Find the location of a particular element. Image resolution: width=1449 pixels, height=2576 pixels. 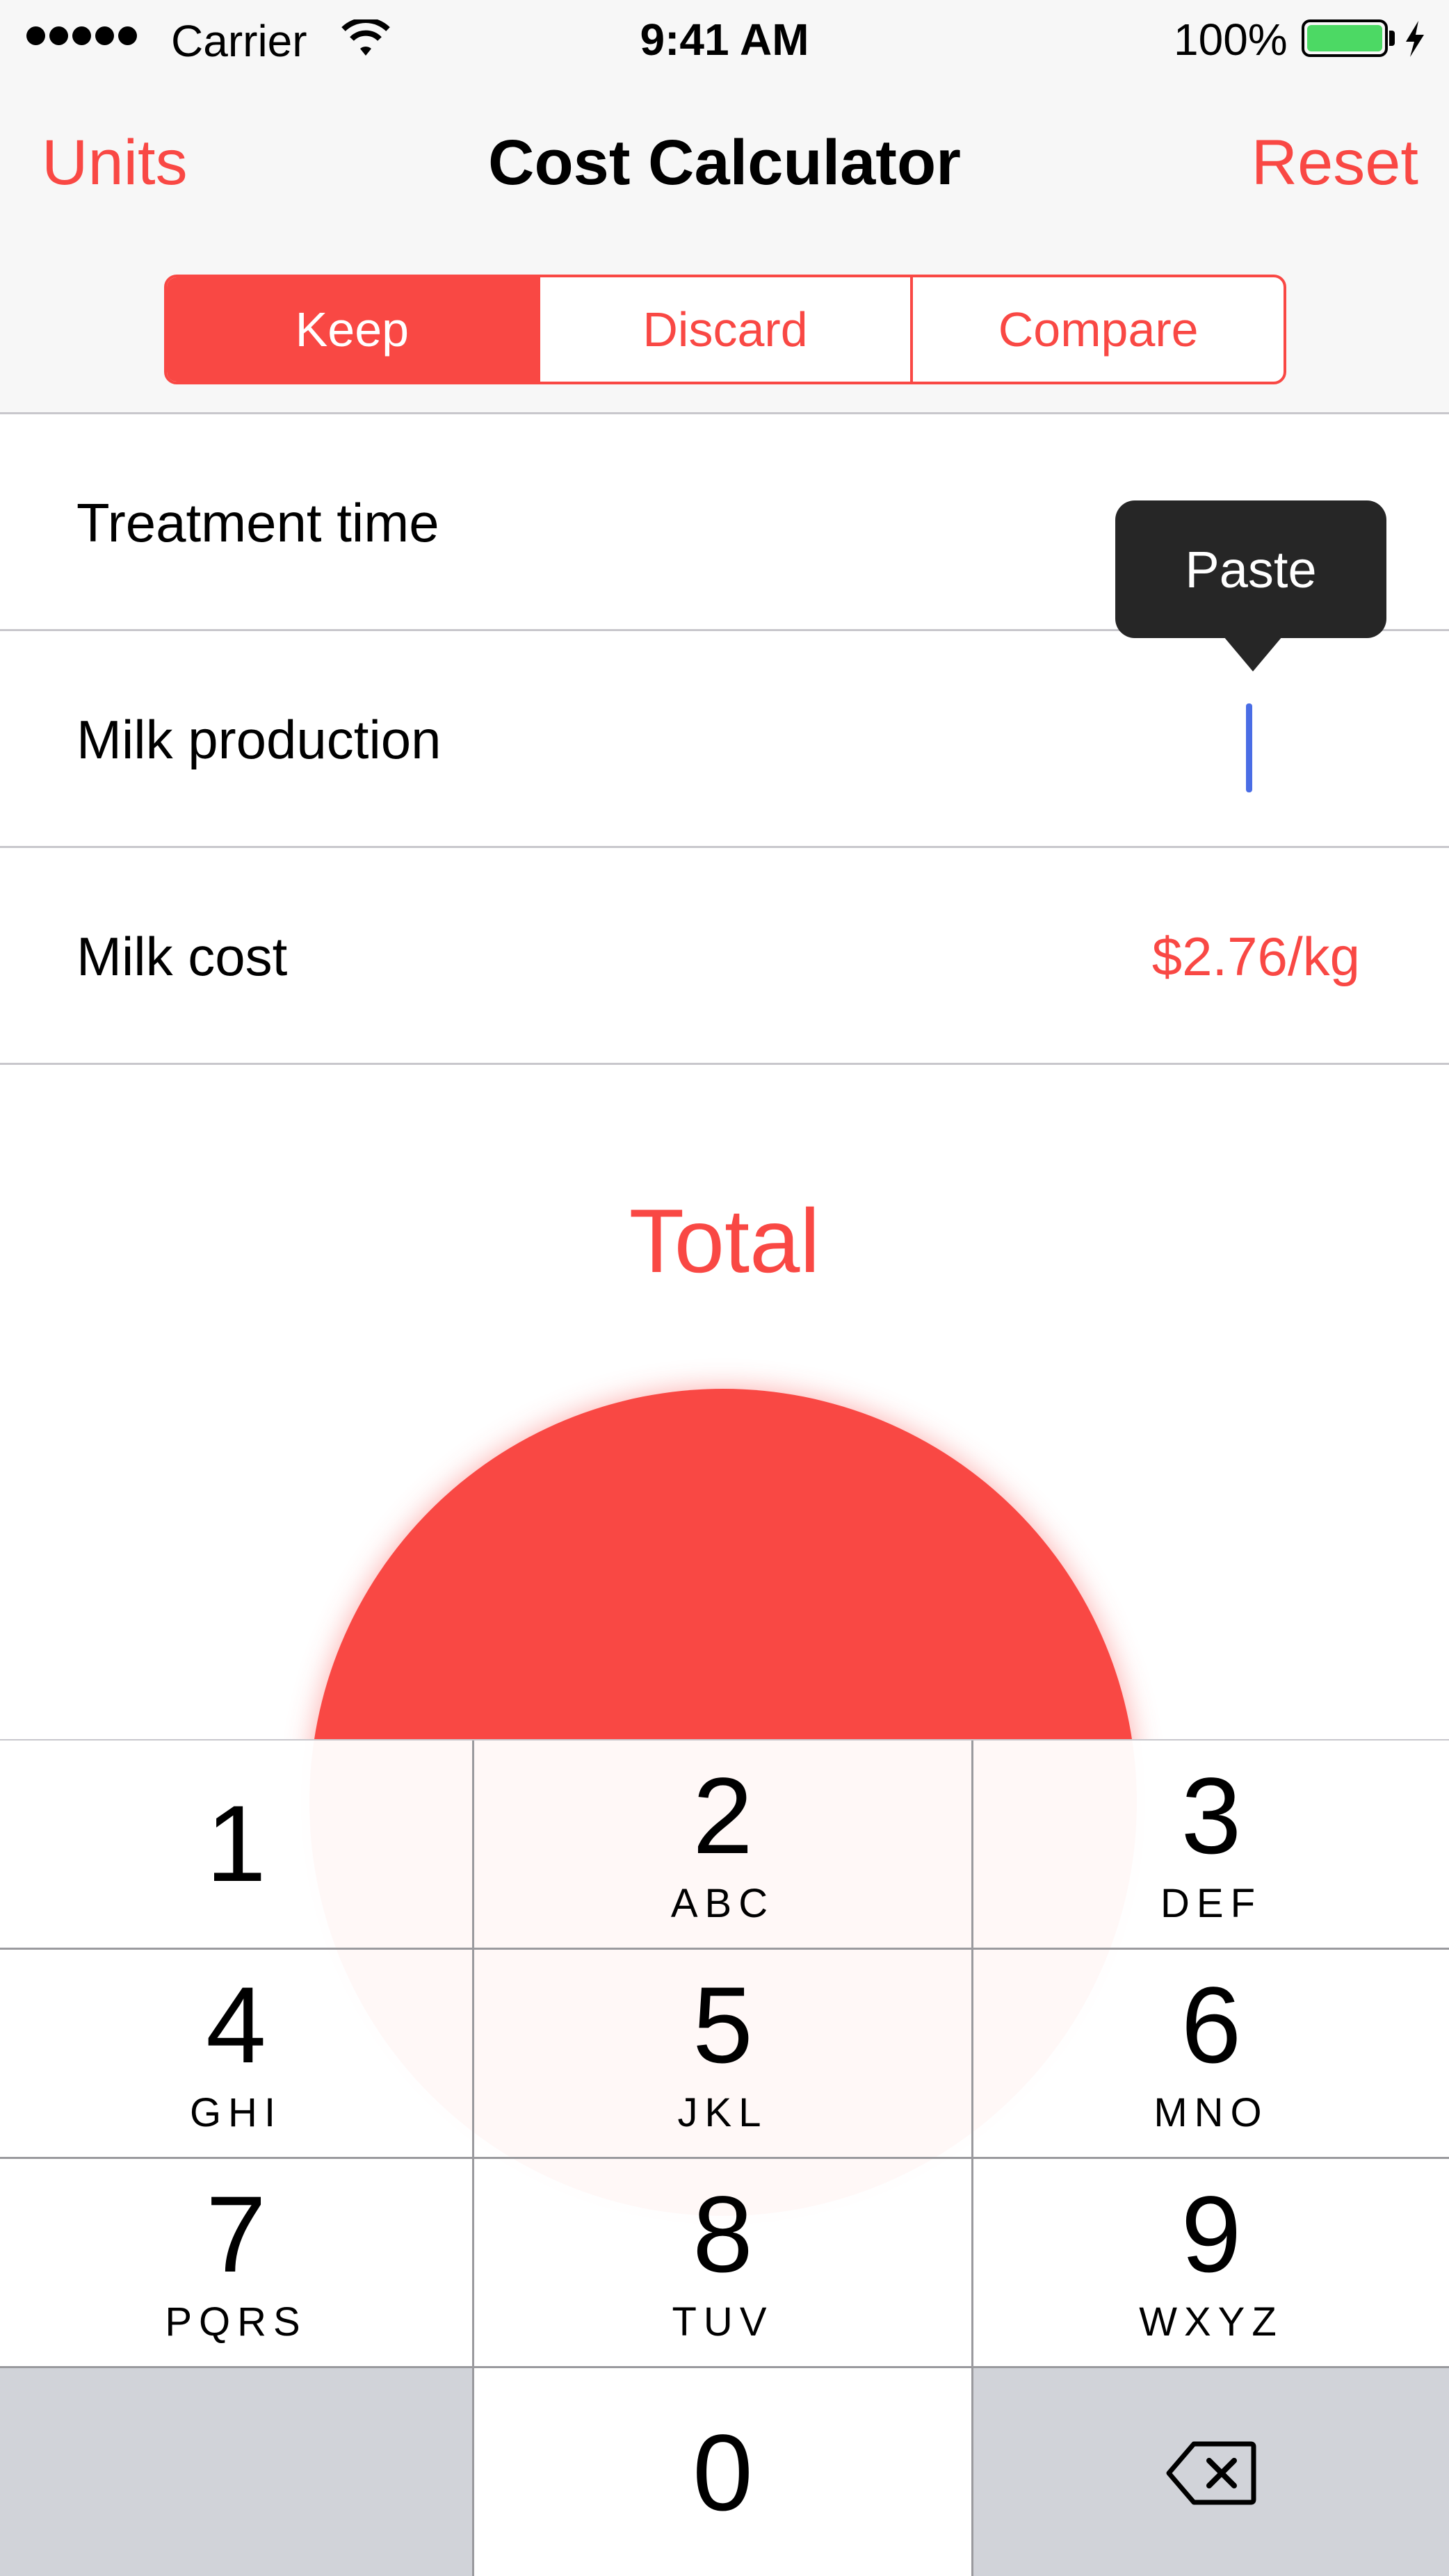

key-2: 2 ABC is located at coordinates (724, 1846).